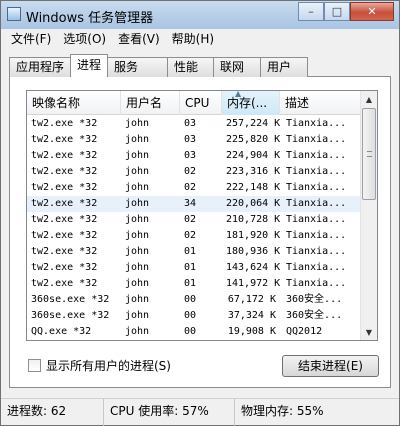 The height and width of the screenshot is (426, 400). I want to click on close-button: ✕, so click(372, 11).